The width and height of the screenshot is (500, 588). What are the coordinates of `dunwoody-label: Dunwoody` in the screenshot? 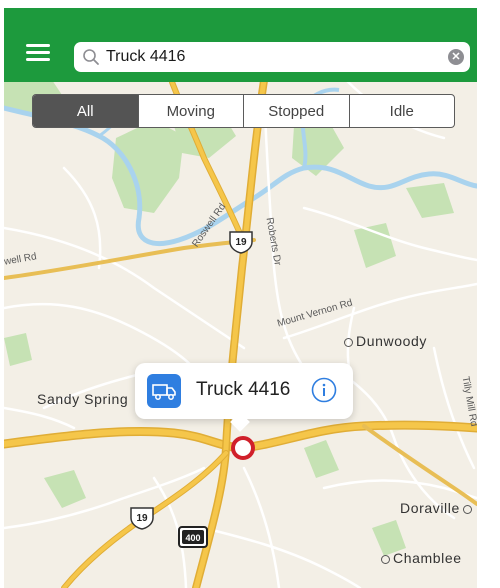 It's located at (385, 341).